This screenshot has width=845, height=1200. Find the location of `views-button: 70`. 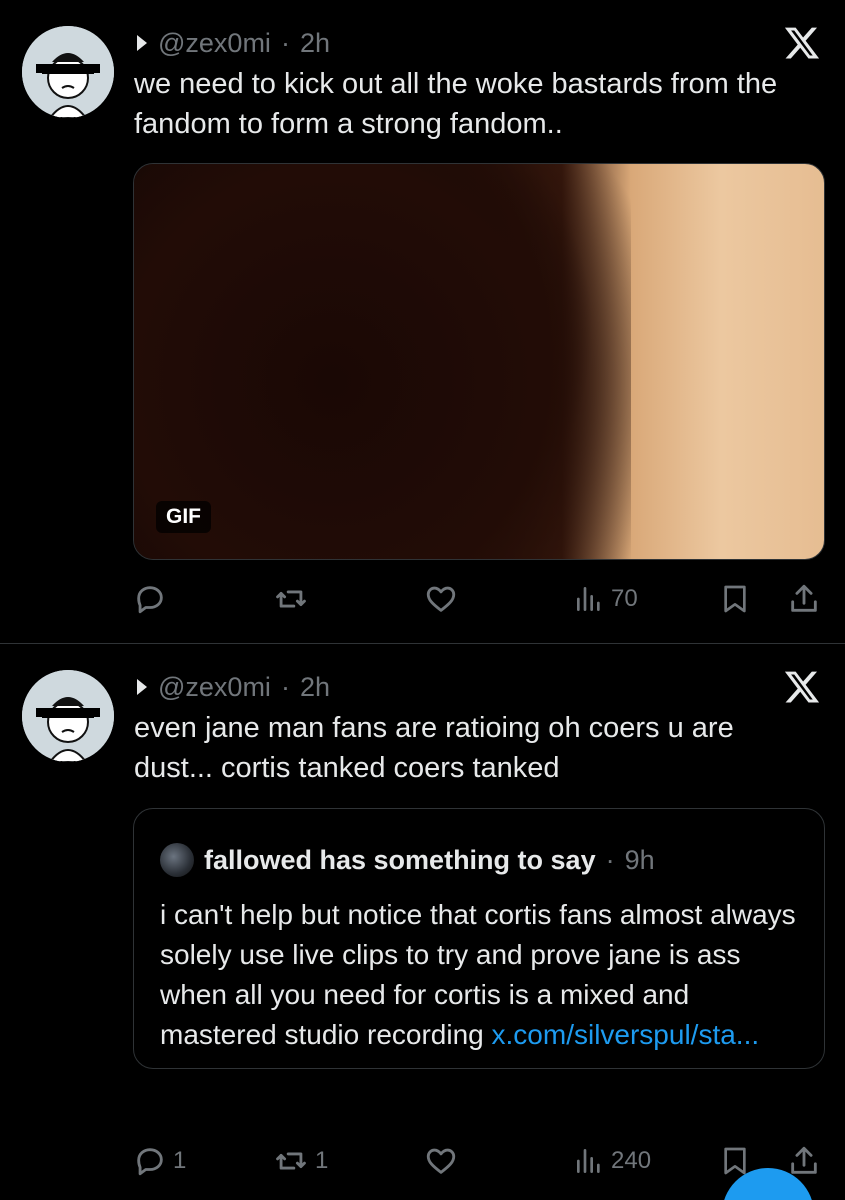

views-button: 70 is located at coordinates (605, 599).